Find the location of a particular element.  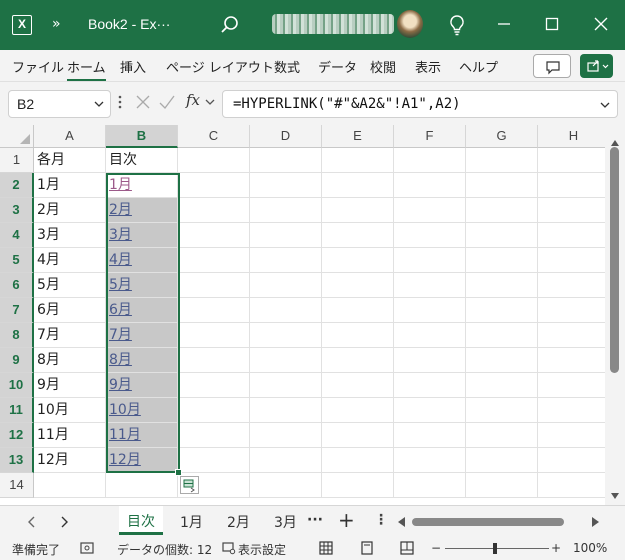

quick-analysis-button is located at coordinates (189, 485).